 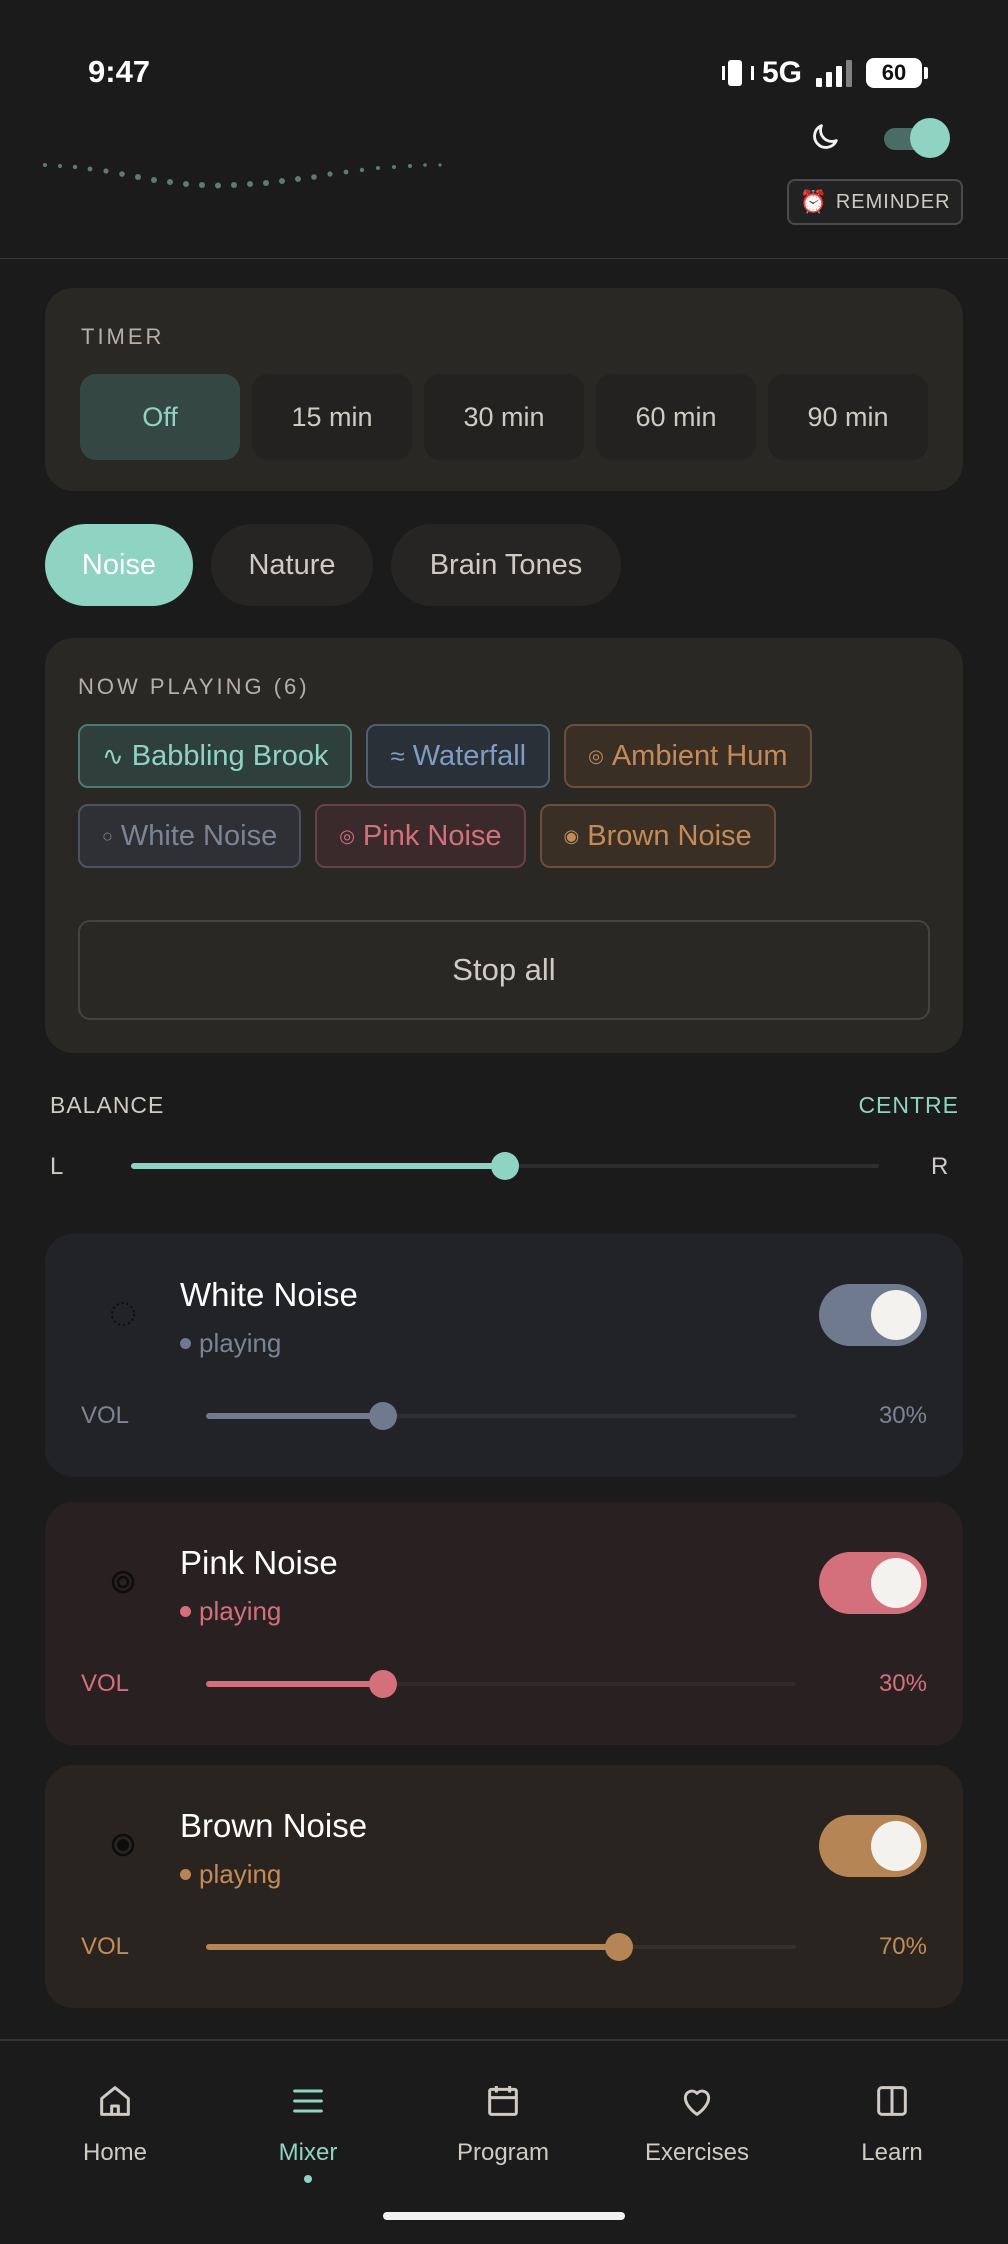 What do you see at coordinates (308, 2132) in the screenshot?
I see `nav-item-mixer: Mixer` at bounding box center [308, 2132].